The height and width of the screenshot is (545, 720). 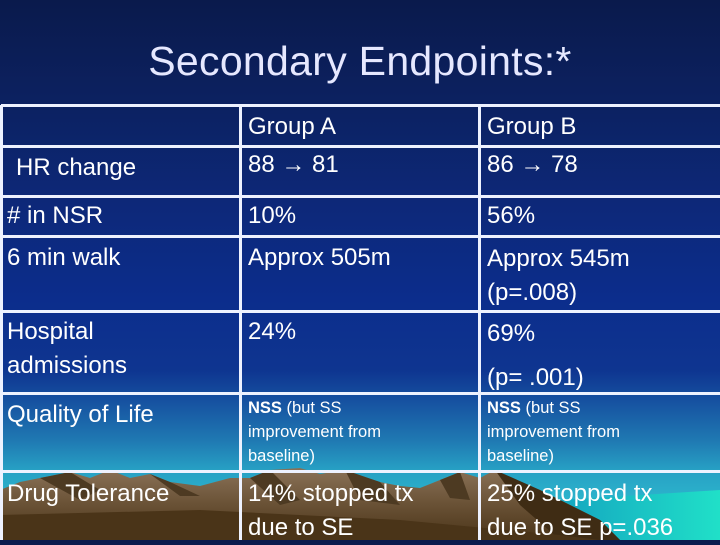 I want to click on group-b-hr-change: 86 → 78, so click(x=532, y=165).